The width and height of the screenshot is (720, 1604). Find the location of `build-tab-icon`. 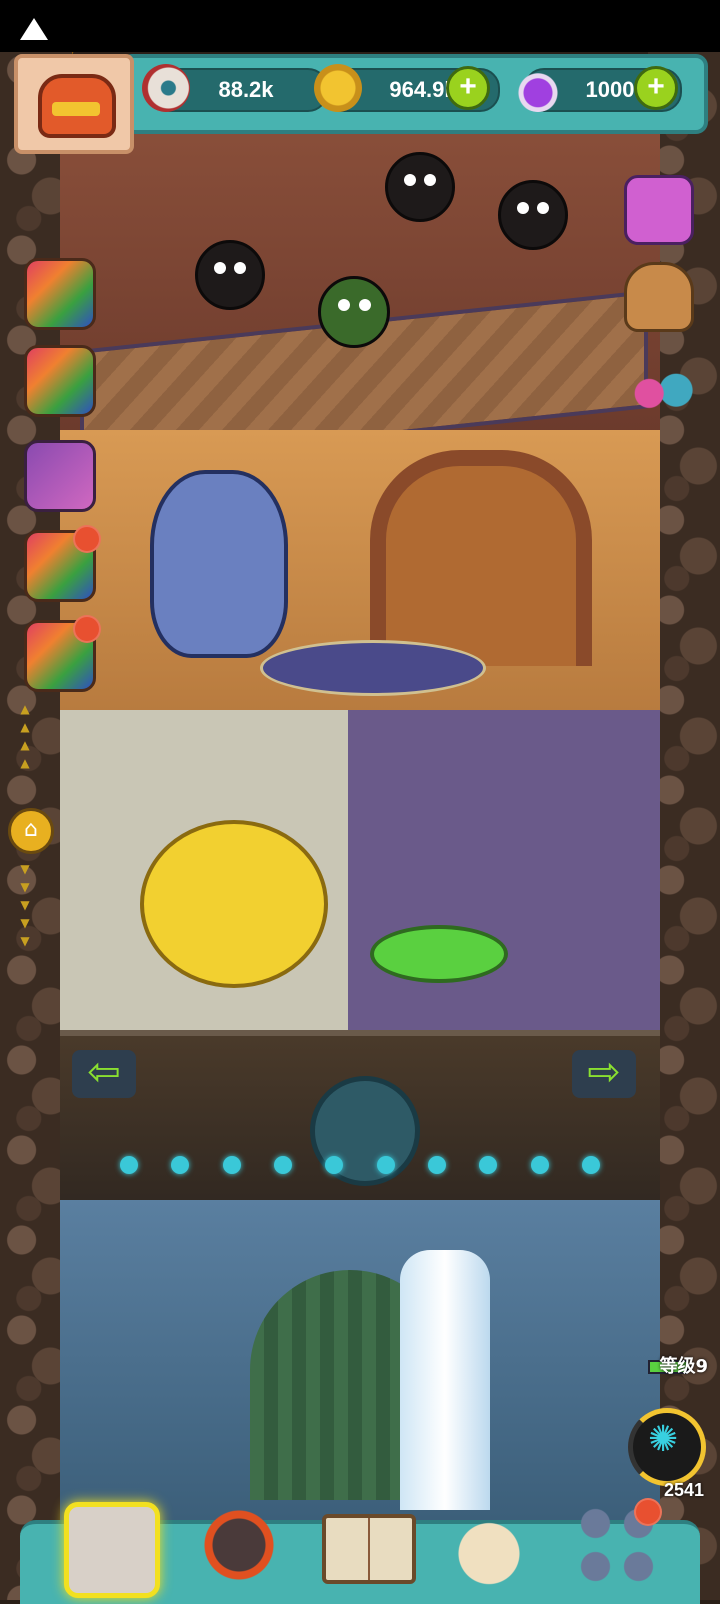

build-tab-icon is located at coordinates (112, 1550).